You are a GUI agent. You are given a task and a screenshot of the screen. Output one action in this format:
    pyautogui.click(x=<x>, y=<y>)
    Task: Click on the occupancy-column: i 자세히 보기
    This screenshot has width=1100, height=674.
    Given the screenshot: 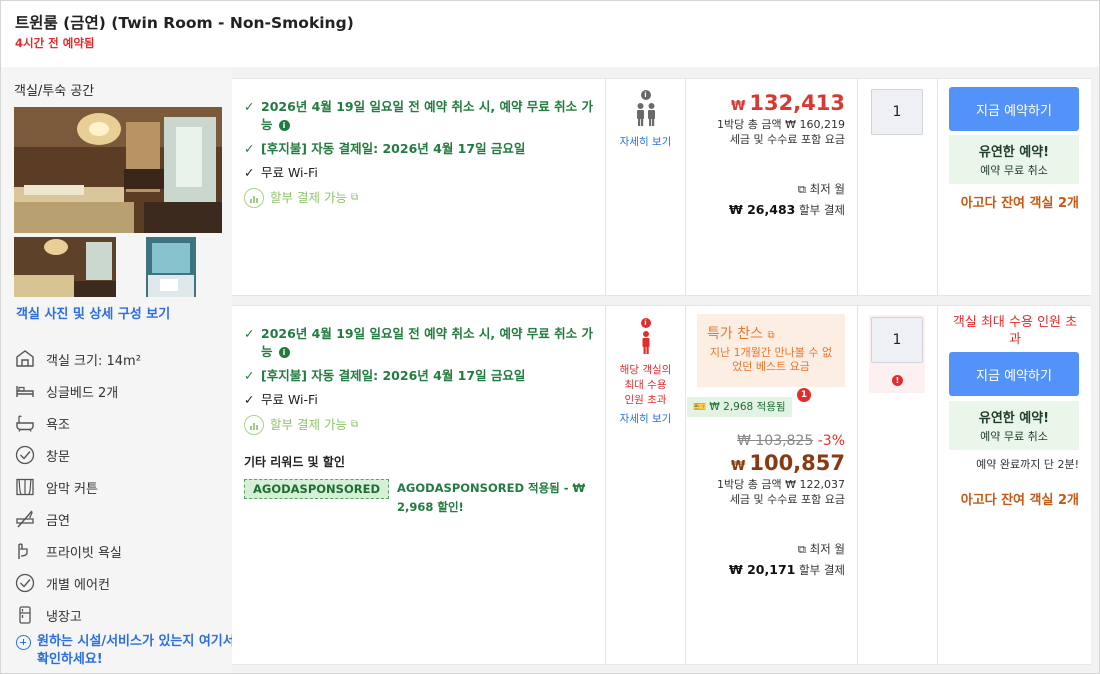 What is the action you would take?
    pyautogui.click(x=645, y=187)
    